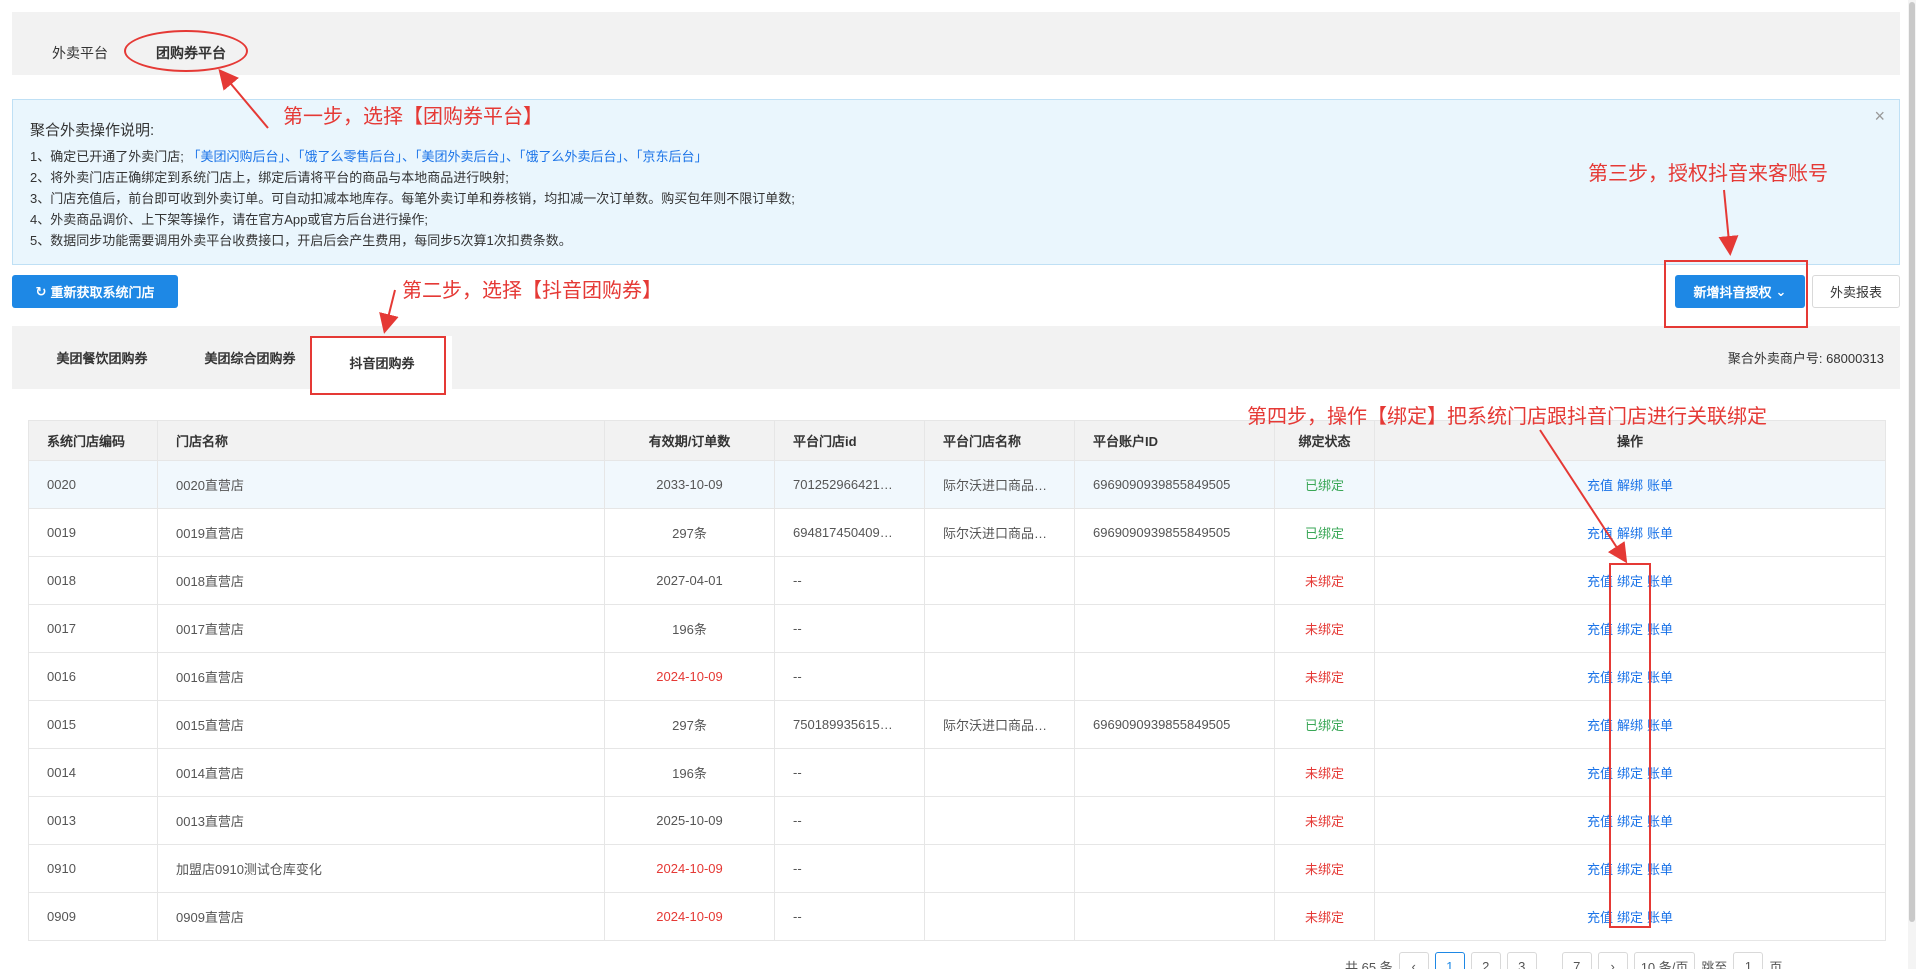 The image size is (1920, 969). I want to click on table-row: 0910 加盟店0910测试仓库变化 2024-10-09 -- 未绑定 充值 绑定 账单, so click(957, 868).